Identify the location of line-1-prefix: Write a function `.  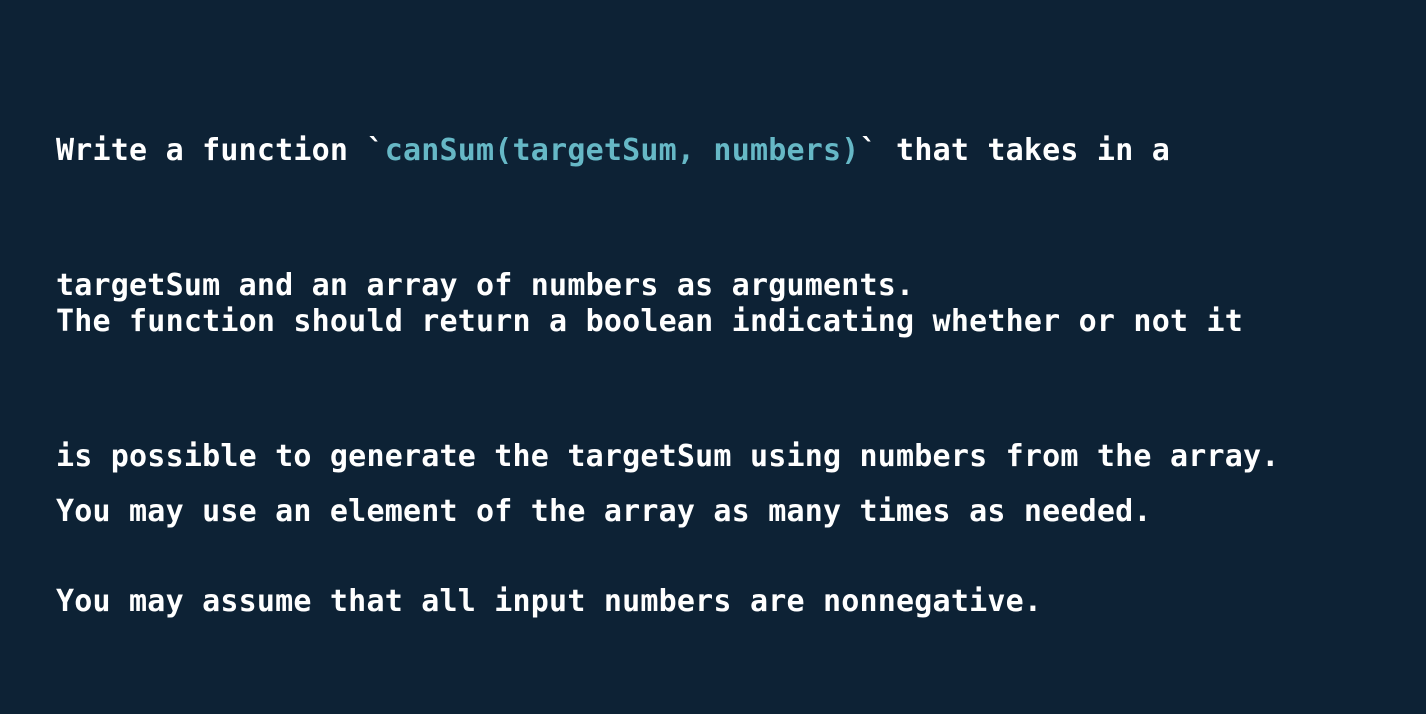
(220, 150).